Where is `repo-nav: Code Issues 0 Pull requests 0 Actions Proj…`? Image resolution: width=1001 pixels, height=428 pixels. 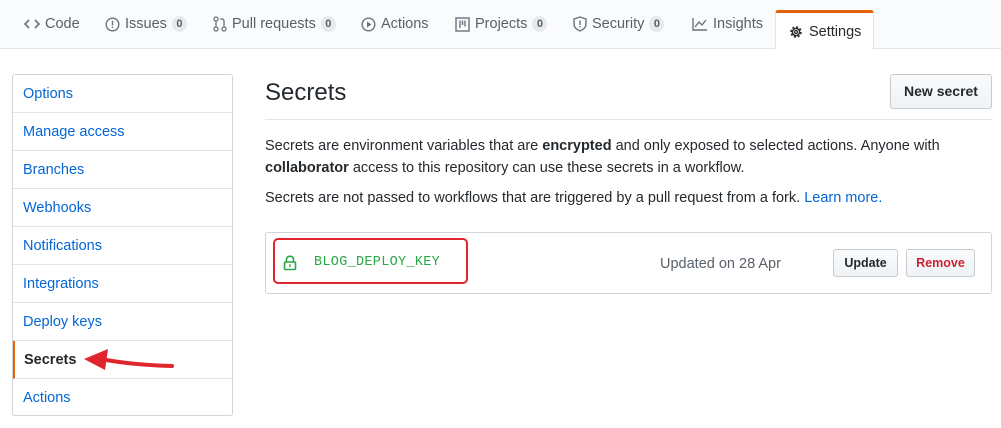 repo-nav: Code Issues 0 Pull requests 0 Actions Proj… is located at coordinates (500, 25).